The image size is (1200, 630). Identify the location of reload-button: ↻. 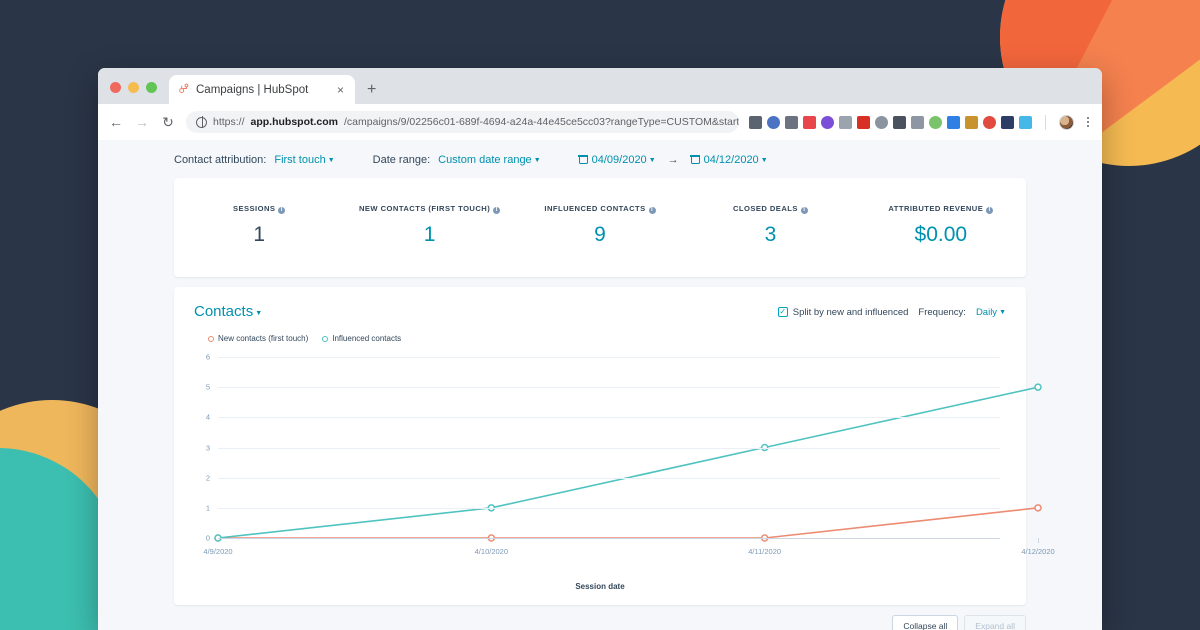
(168, 122).